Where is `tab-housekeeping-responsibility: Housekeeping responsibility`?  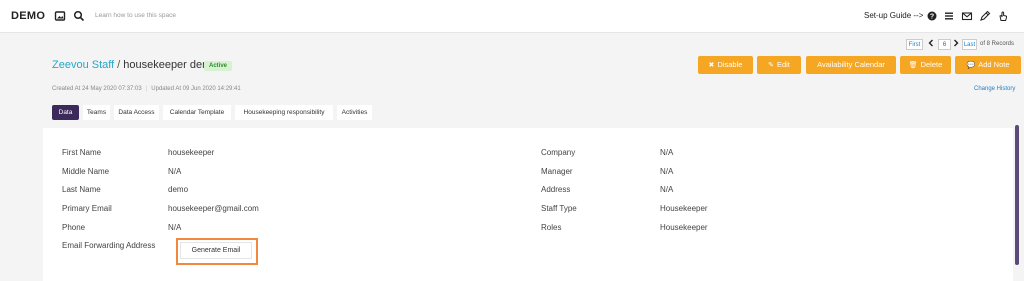
tab-housekeeping-responsibility: Housekeeping responsibility is located at coordinates (284, 112).